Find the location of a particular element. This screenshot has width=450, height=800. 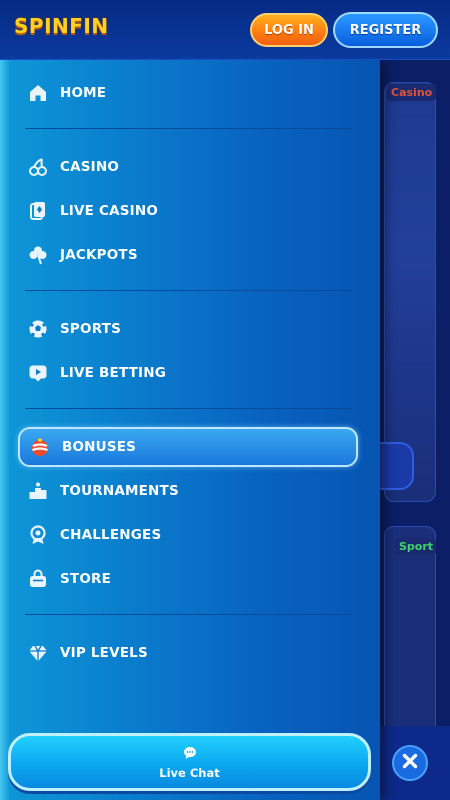

top-header: SPINFIN LOG IN REGISTER is located at coordinates (225, 30).